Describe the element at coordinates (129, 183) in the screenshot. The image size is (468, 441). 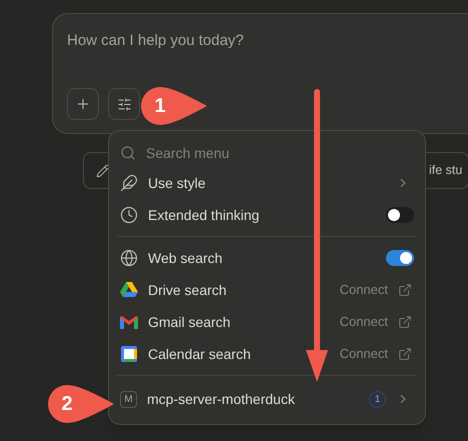
I see `feather-icon` at that location.